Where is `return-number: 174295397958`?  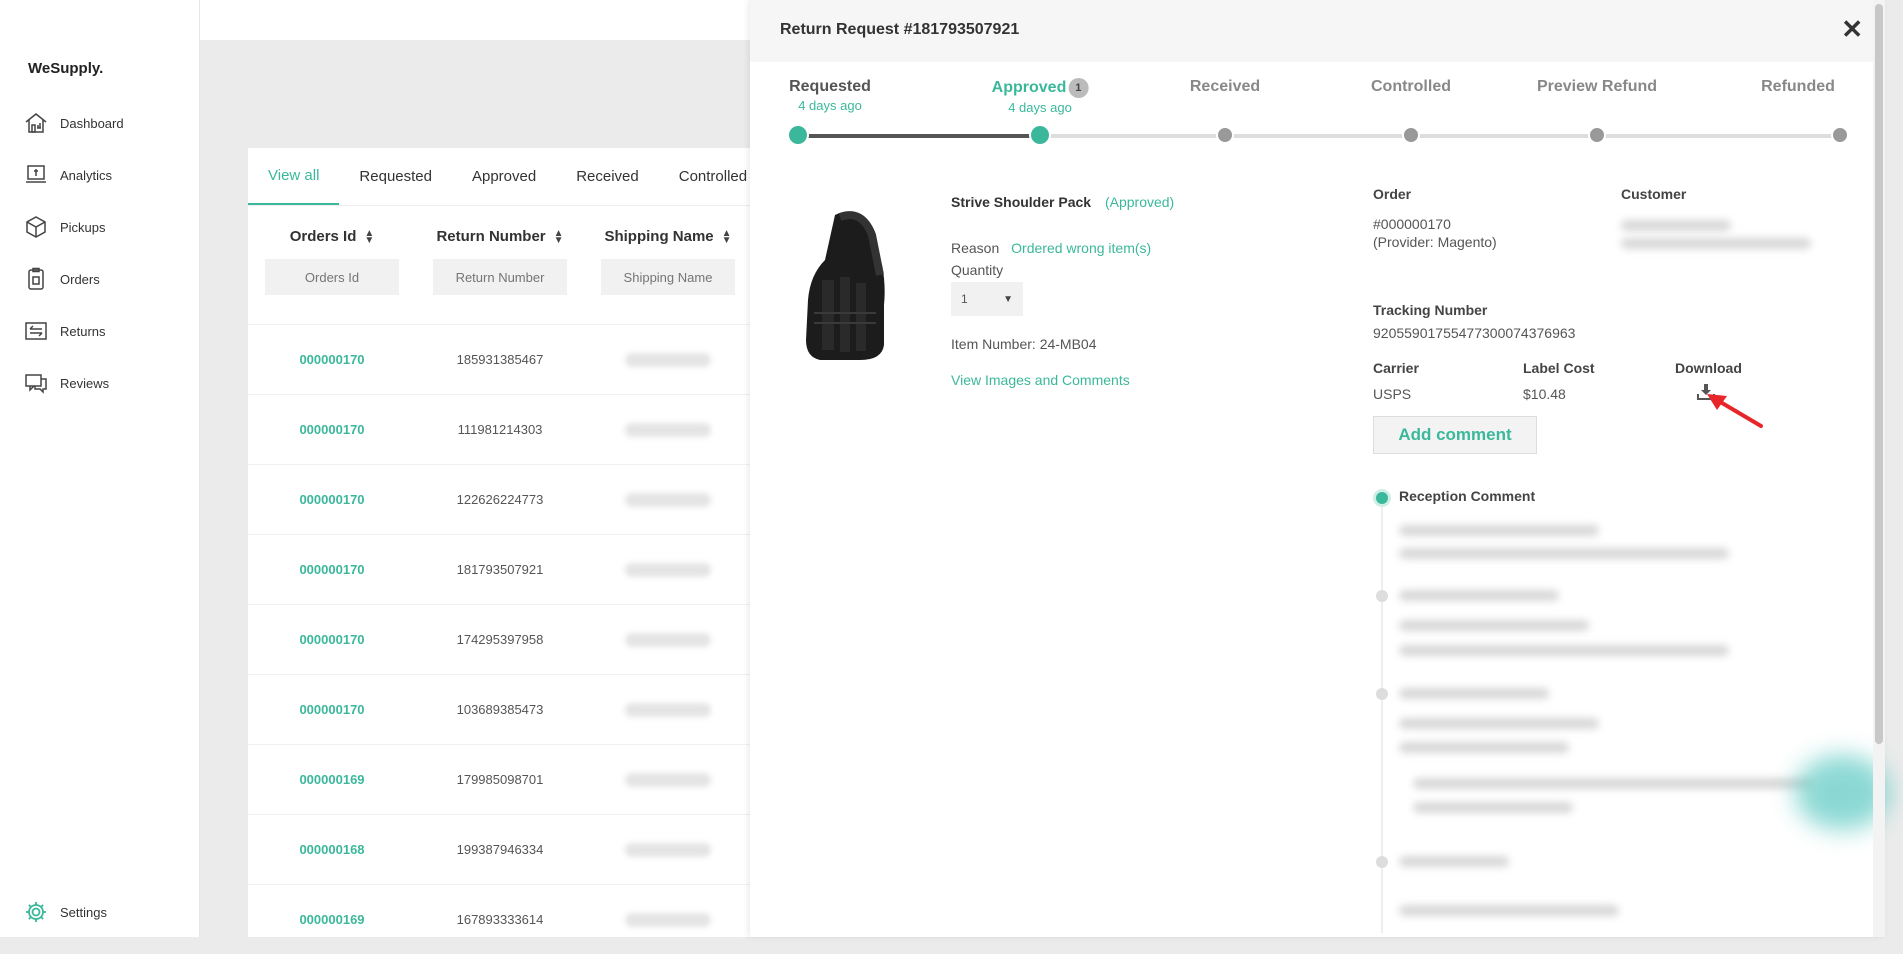
return-number: 174295397958 is located at coordinates (500, 639).